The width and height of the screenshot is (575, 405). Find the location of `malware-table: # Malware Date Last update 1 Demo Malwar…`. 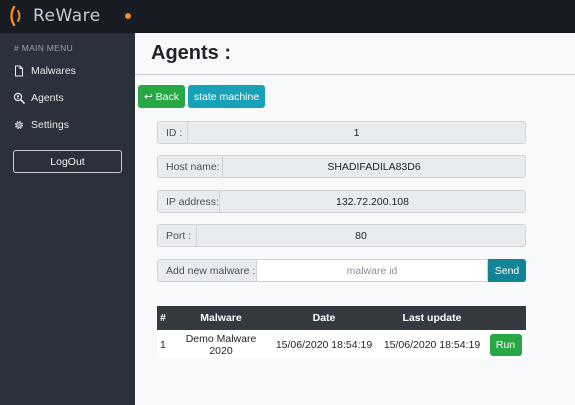

malware-table: # Malware Date Last update 1 Demo Malwar… is located at coordinates (341, 332).